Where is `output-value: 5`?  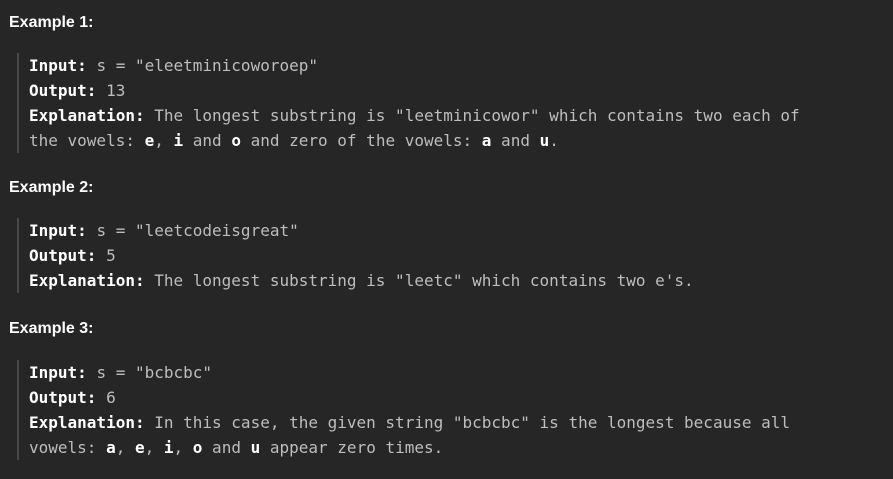 output-value: 5 is located at coordinates (111, 255).